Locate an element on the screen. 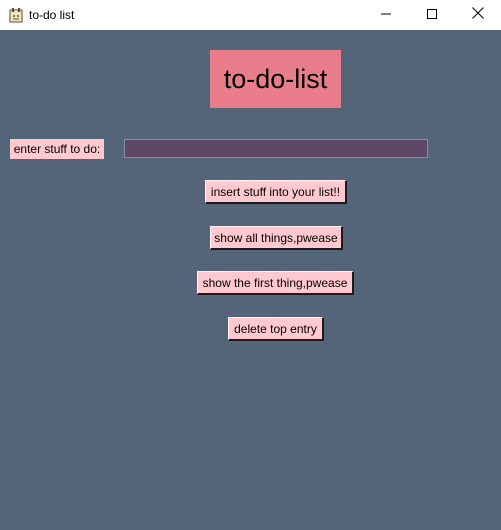  todo-entry-field is located at coordinates (276, 148).